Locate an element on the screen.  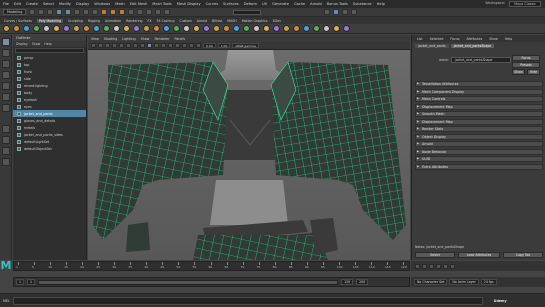
outliner-menu-display: Display is located at coordinates (22, 44).